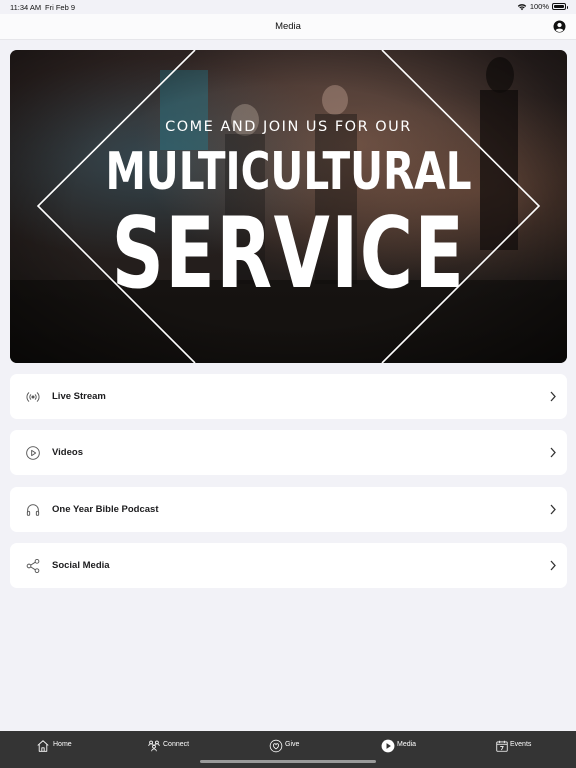 This screenshot has height=768, width=576. Describe the element at coordinates (406, 749) in the screenshot. I see `tab-media: Media` at that location.